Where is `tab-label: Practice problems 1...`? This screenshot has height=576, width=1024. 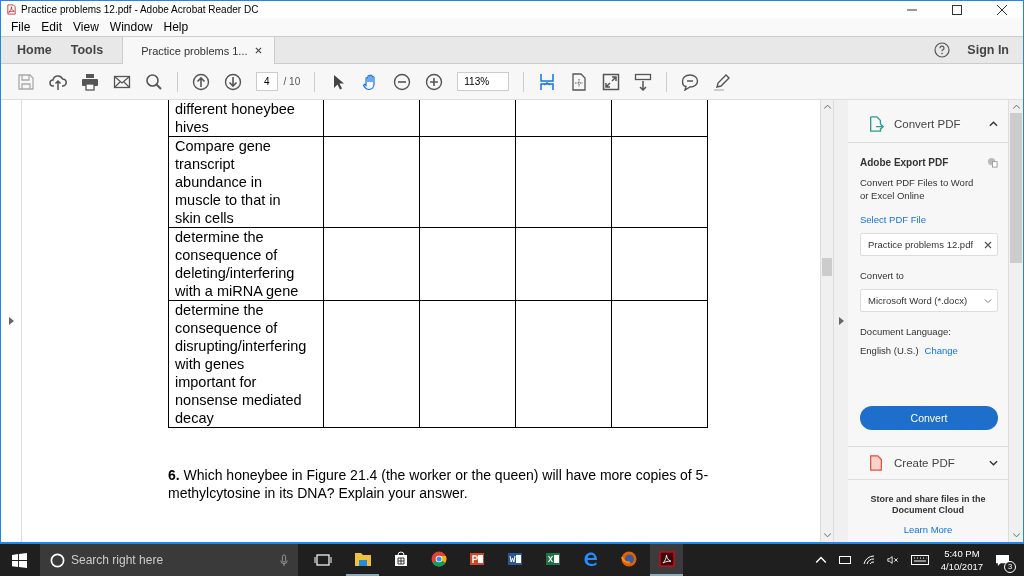 tab-label: Practice problems 1... is located at coordinates (194, 50).